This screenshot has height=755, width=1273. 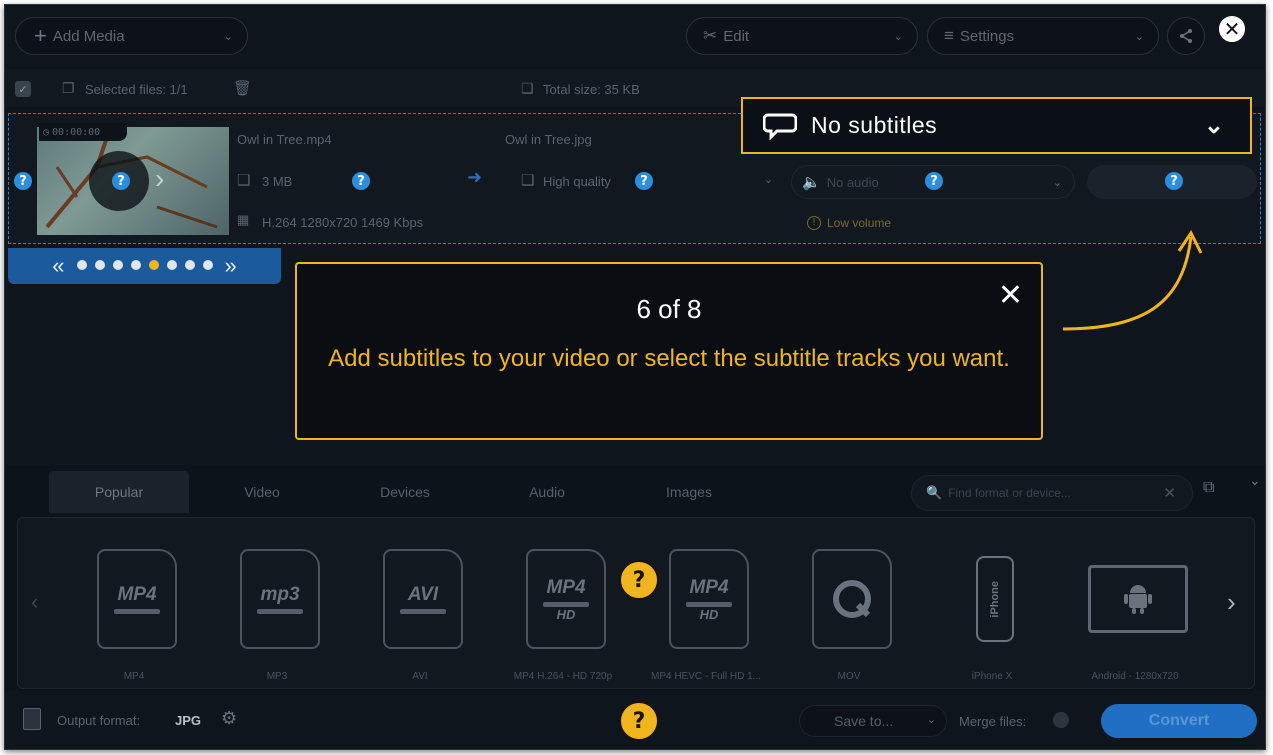 I want to click on format-caption: MP4 H.264 - HD 720p, so click(x=563, y=676).